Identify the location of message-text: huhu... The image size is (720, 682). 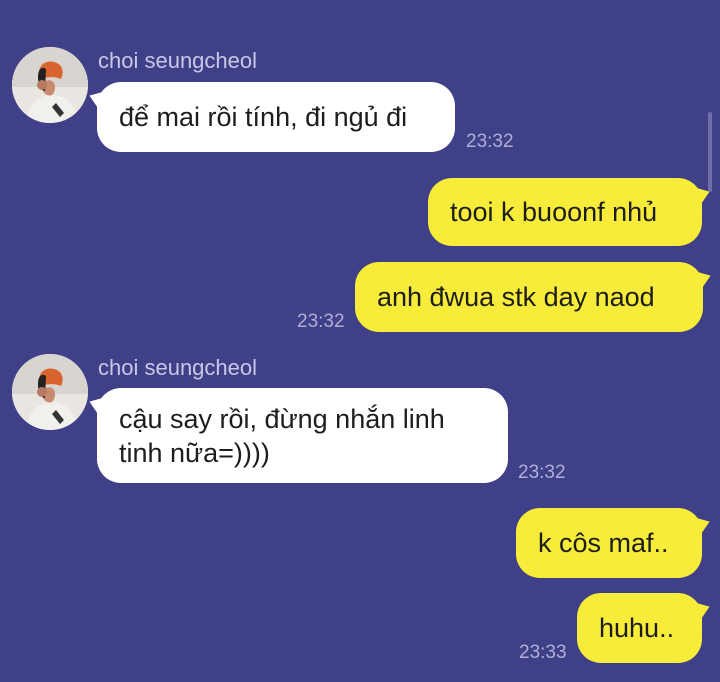
(637, 628).